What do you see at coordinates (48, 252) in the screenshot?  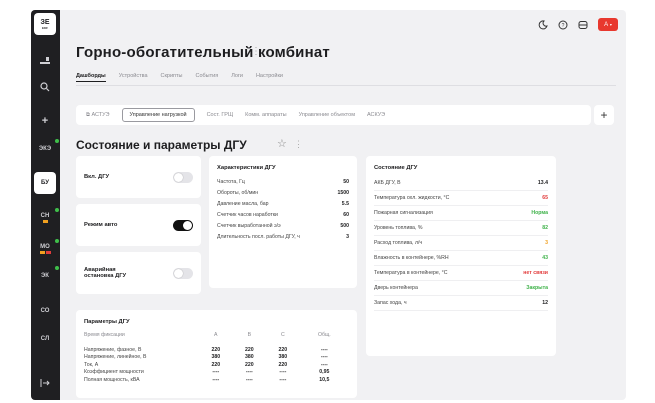 I see `alarm-indicator` at bounding box center [48, 252].